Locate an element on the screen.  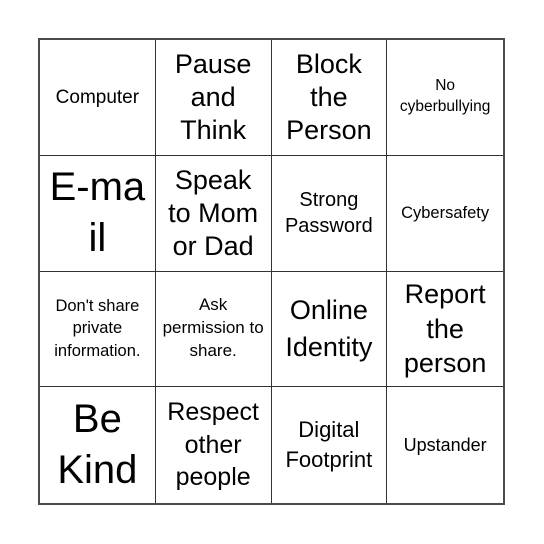
bingo-cell: Computer is located at coordinates (98, 98).